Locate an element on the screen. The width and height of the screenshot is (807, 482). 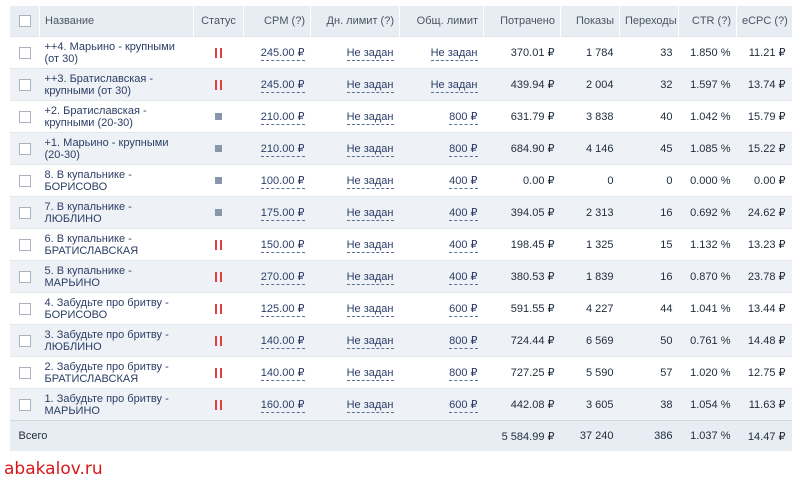
campaign-name: 8. В купальнике - БОРИСОВО is located at coordinates (116, 180).